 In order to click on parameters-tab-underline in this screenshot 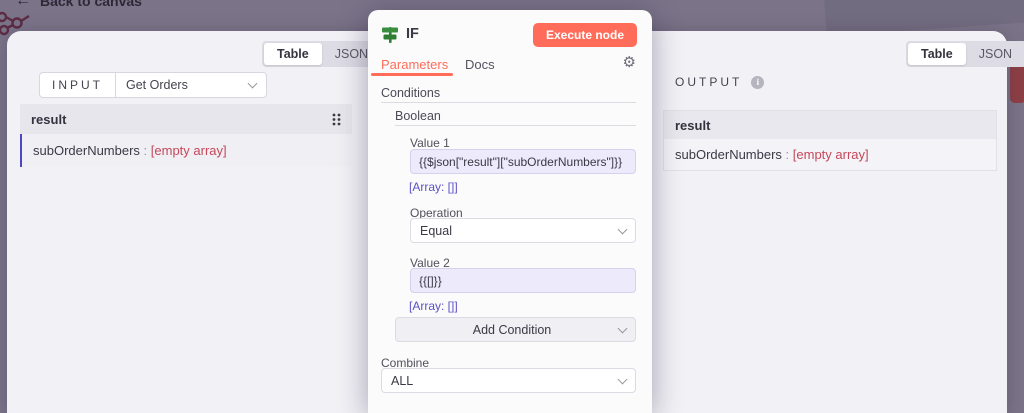, I will do `click(412, 74)`.